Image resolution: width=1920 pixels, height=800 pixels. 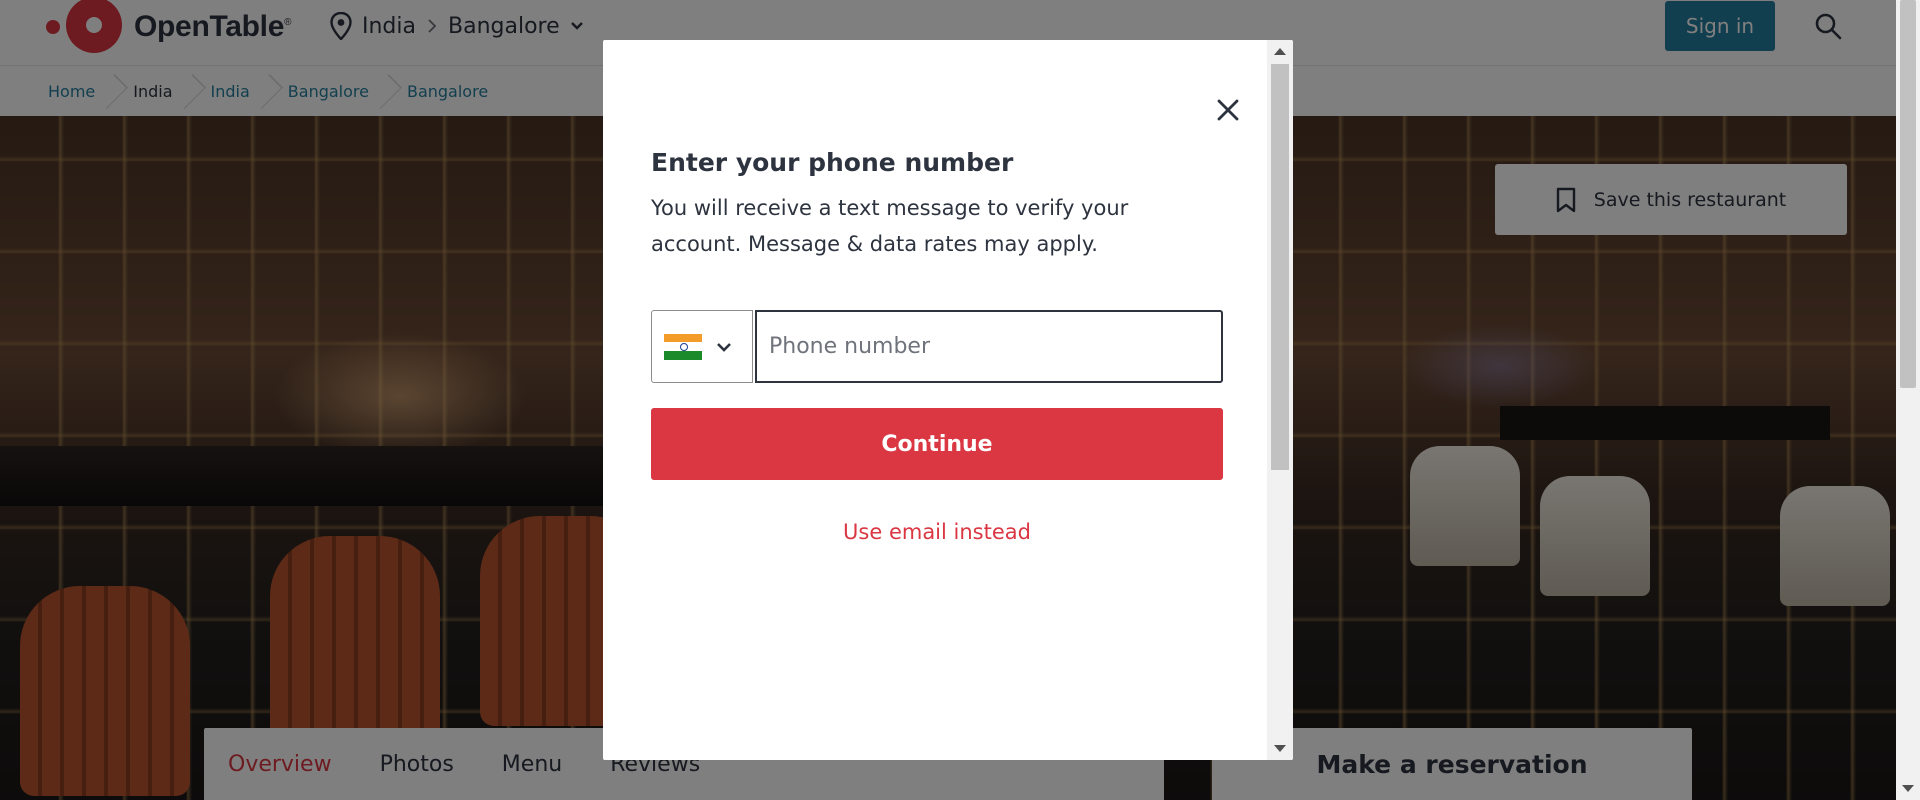 What do you see at coordinates (832, 162) in the screenshot?
I see `modal-title: Enter your phone number` at bounding box center [832, 162].